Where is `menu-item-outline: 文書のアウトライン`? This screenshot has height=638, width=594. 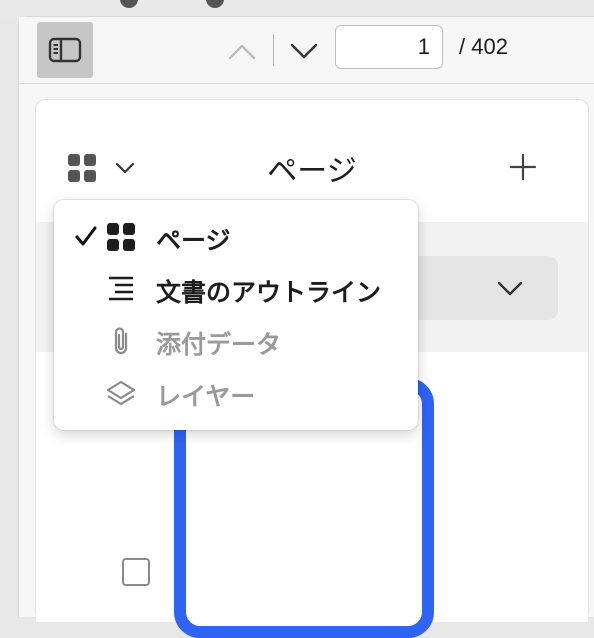
menu-item-outline: 文書のアウトライン is located at coordinates (236, 288).